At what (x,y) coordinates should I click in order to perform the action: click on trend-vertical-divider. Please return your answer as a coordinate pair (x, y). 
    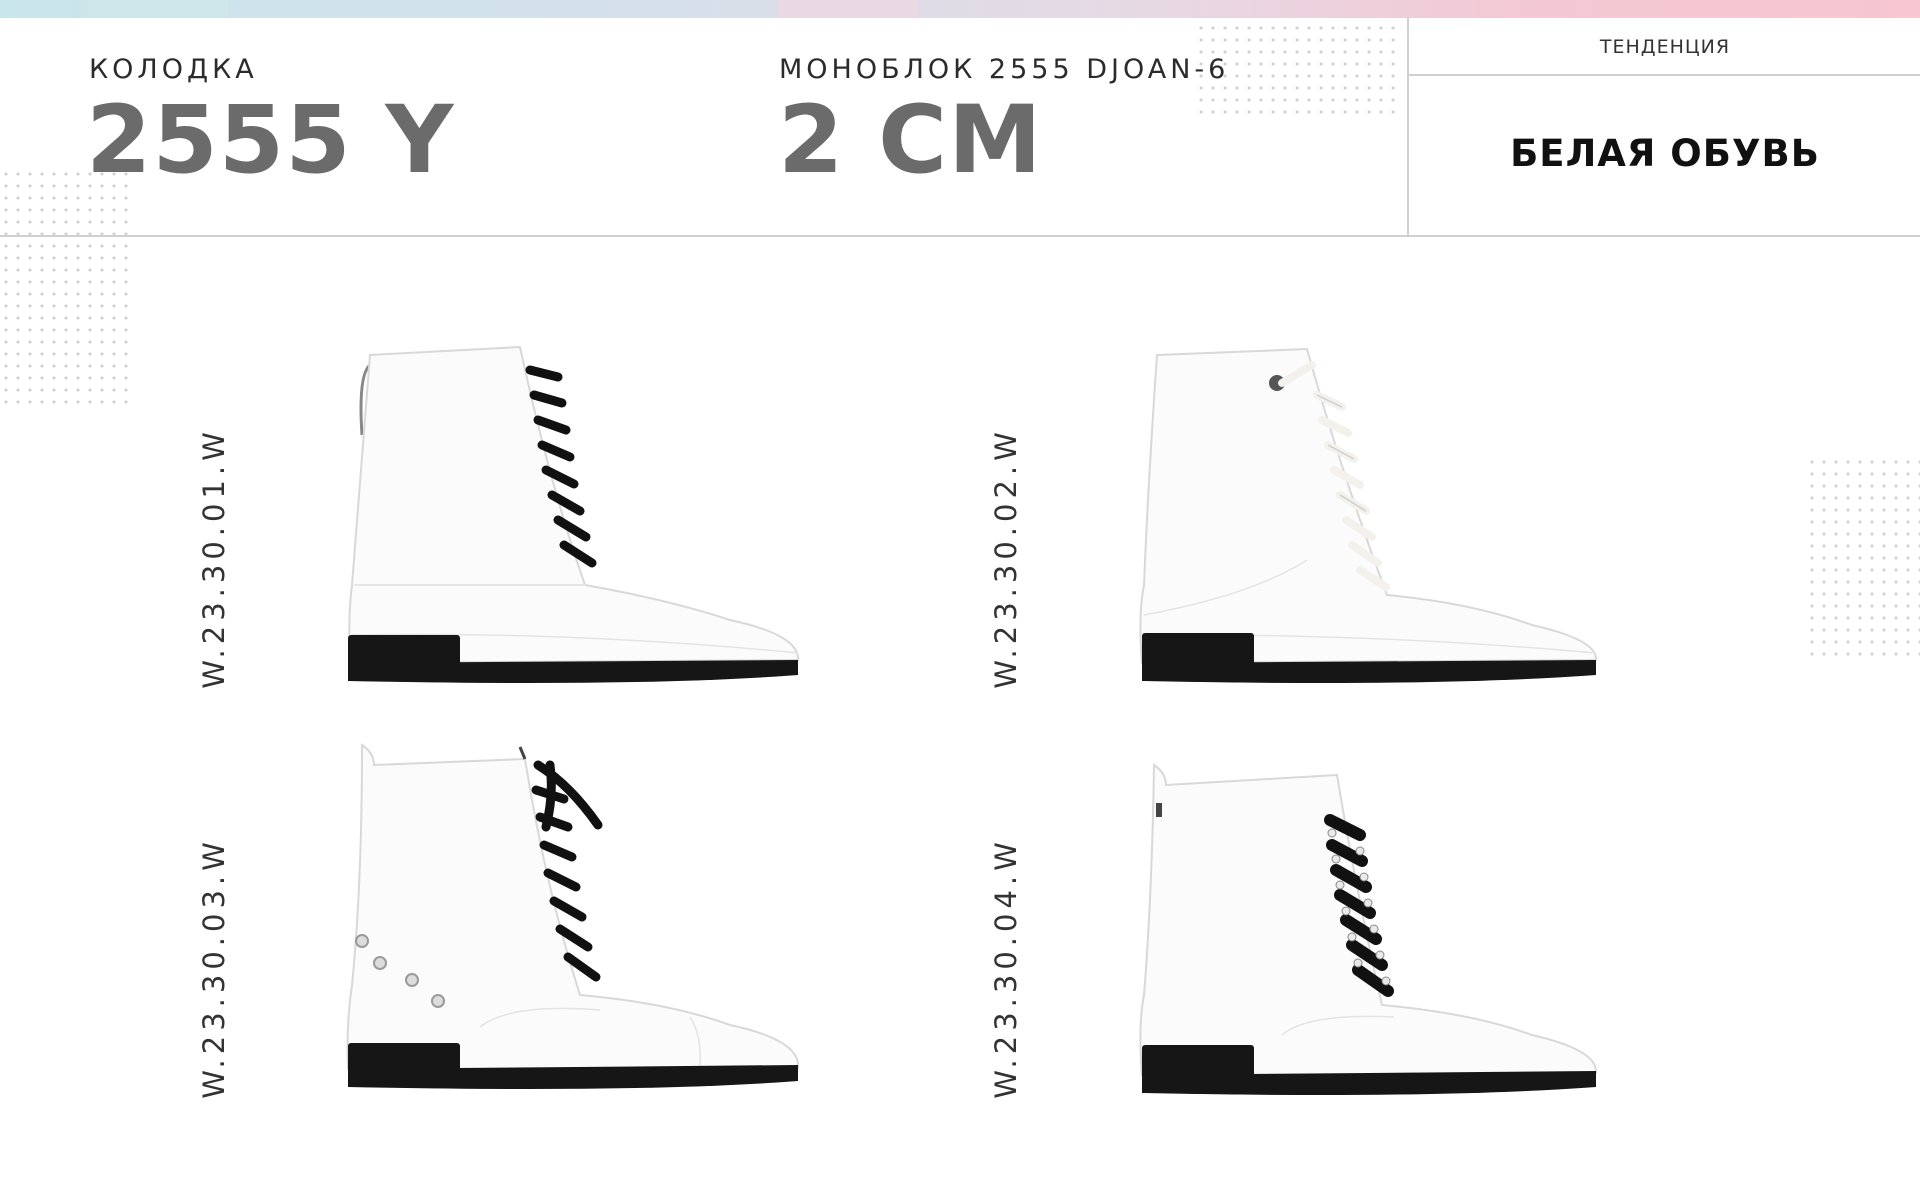
    Looking at the image, I should click on (1408, 127).